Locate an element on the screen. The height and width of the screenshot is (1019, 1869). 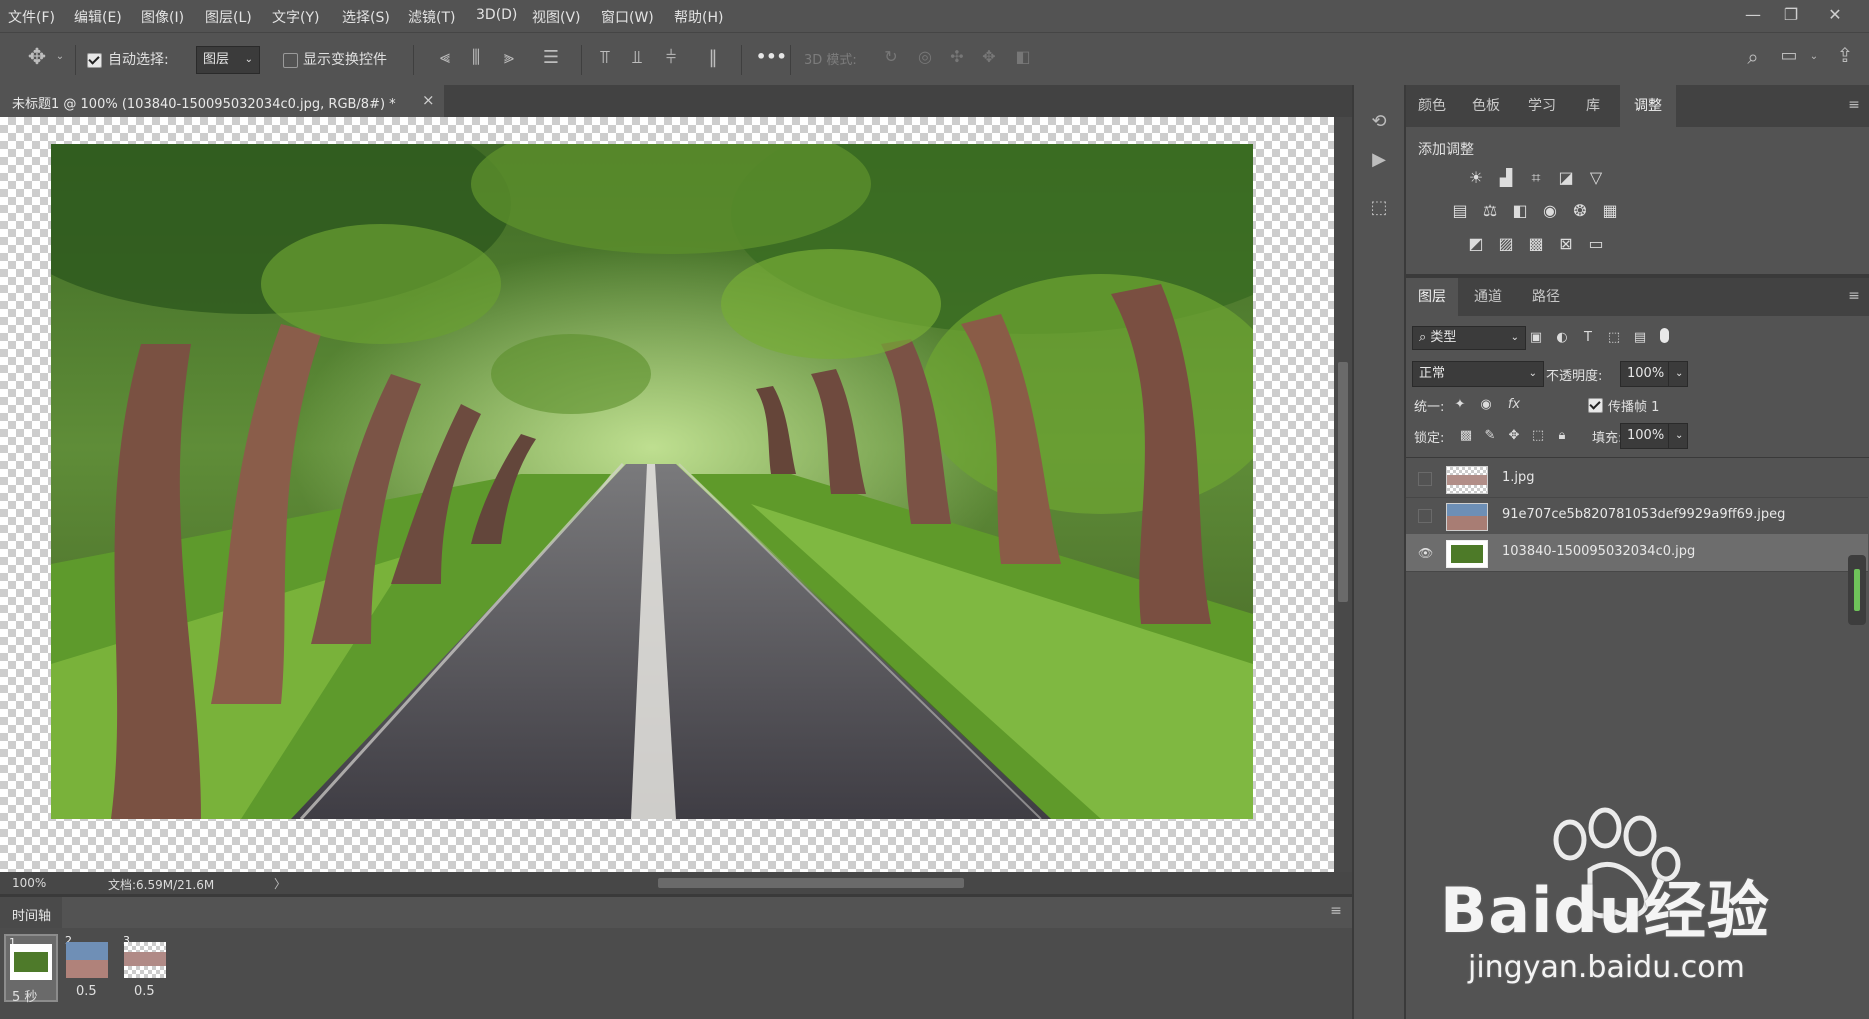
unify-style-icon: fx is located at coordinates (1514, 405).